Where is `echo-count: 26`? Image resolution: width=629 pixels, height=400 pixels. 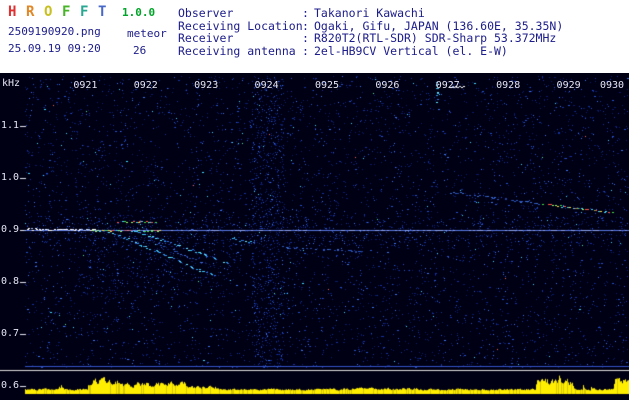 echo-count: 26 is located at coordinates (140, 50).